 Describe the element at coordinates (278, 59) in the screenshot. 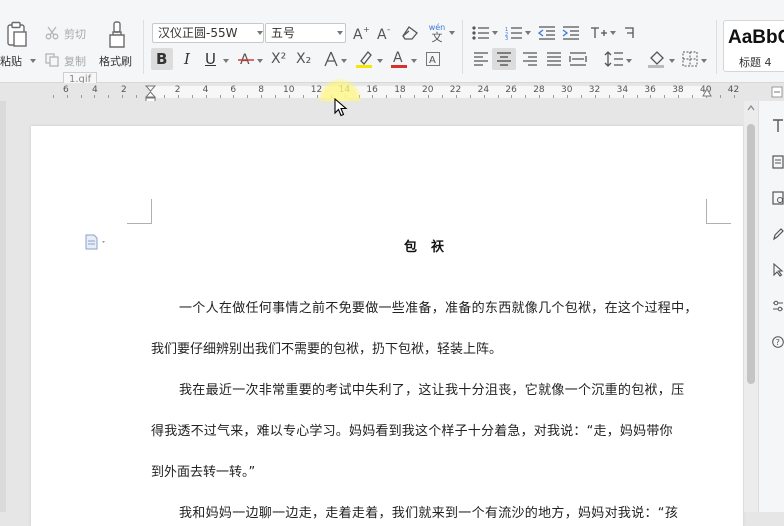

I see `superscript-button: X²` at that location.